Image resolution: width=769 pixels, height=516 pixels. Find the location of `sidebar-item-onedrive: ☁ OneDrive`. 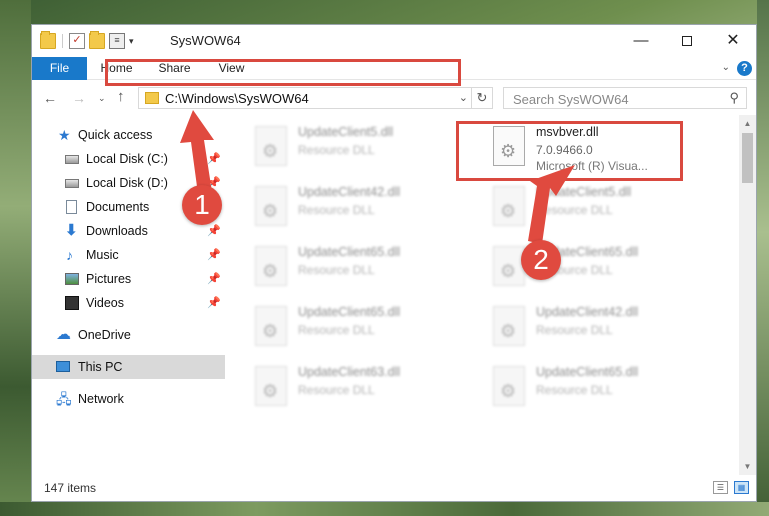

sidebar-item-onedrive: ☁ OneDrive is located at coordinates (128, 335).